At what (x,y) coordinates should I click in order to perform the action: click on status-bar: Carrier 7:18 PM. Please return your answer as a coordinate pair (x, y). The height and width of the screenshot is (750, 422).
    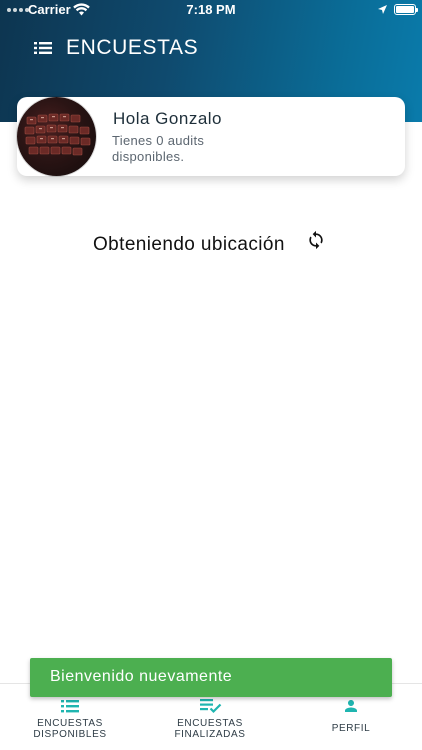
    Looking at the image, I should click on (211, 10).